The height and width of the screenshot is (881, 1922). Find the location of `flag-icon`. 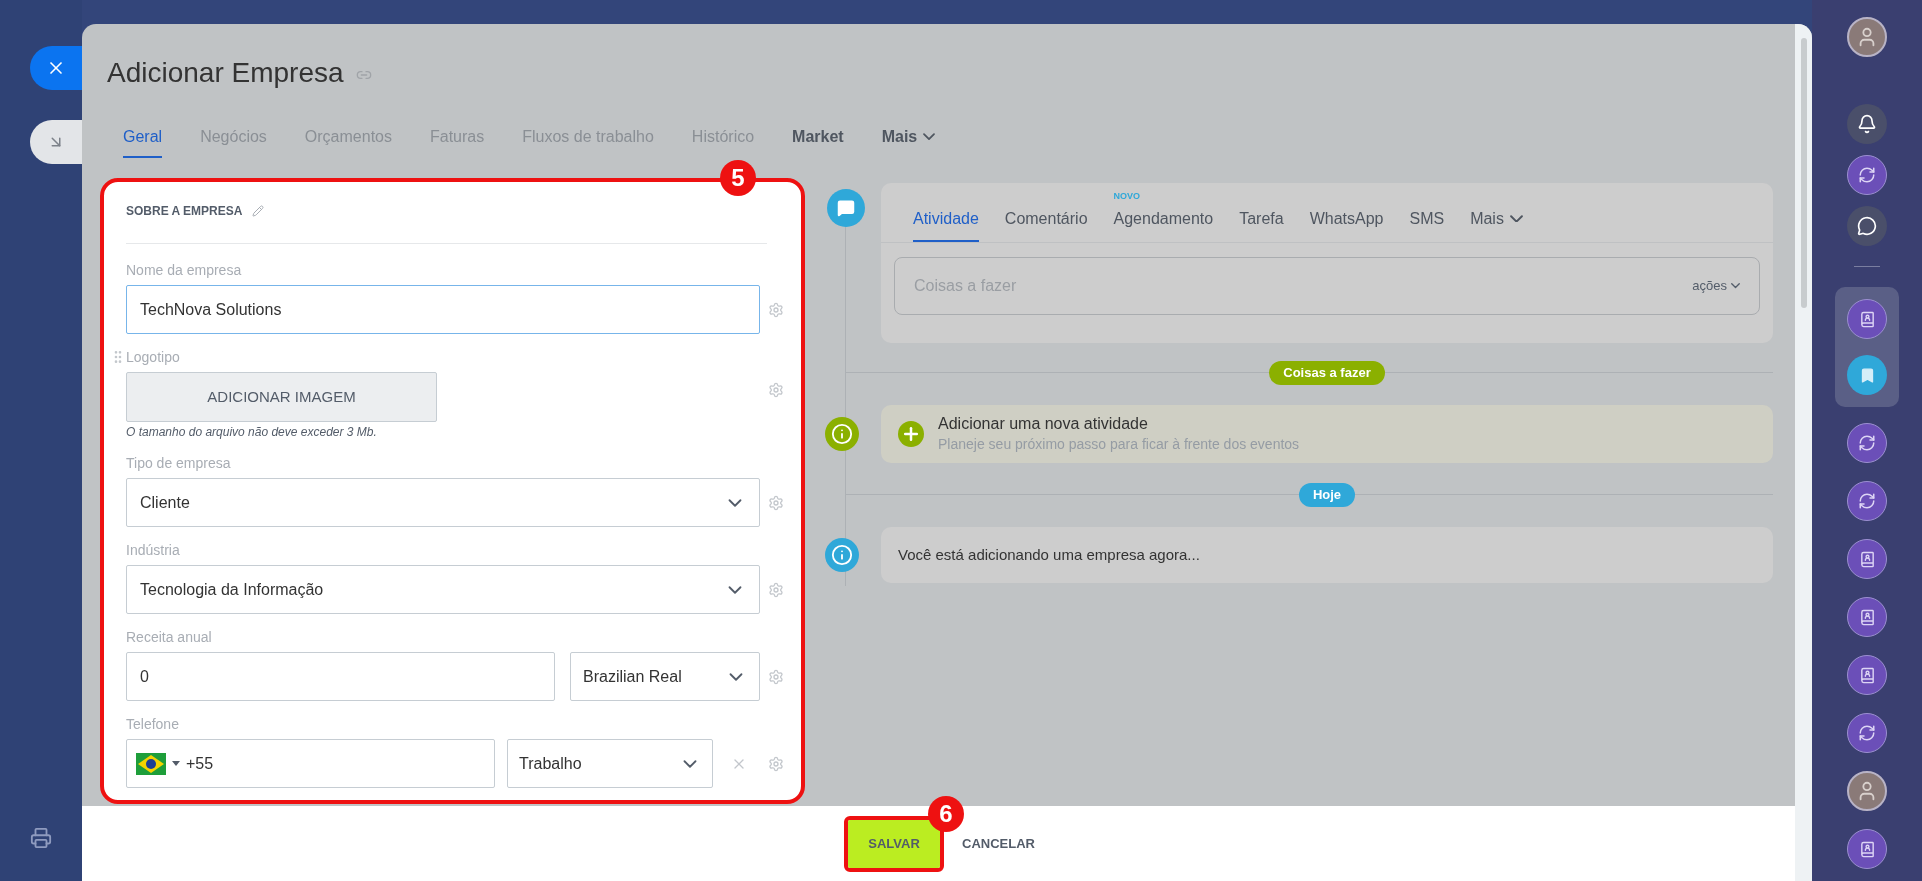

flag-icon is located at coordinates (151, 763).